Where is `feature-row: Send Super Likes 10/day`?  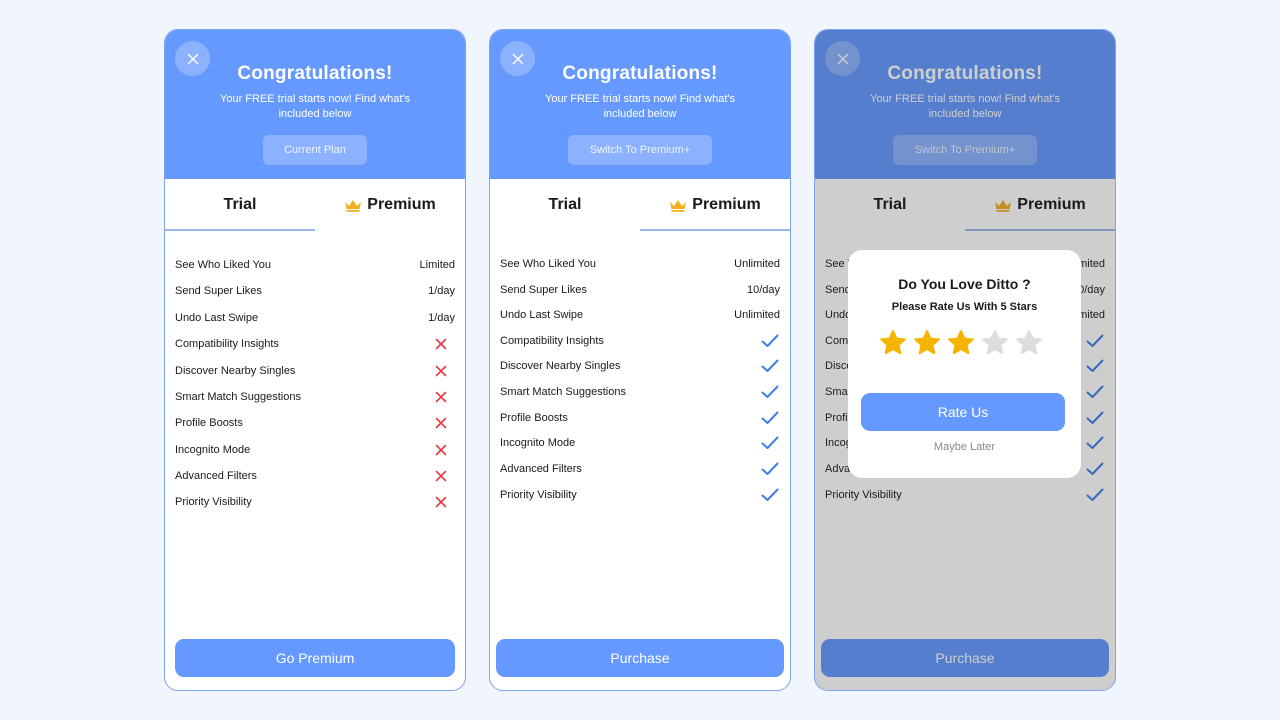
feature-row: Send Super Likes 10/day is located at coordinates (640, 290).